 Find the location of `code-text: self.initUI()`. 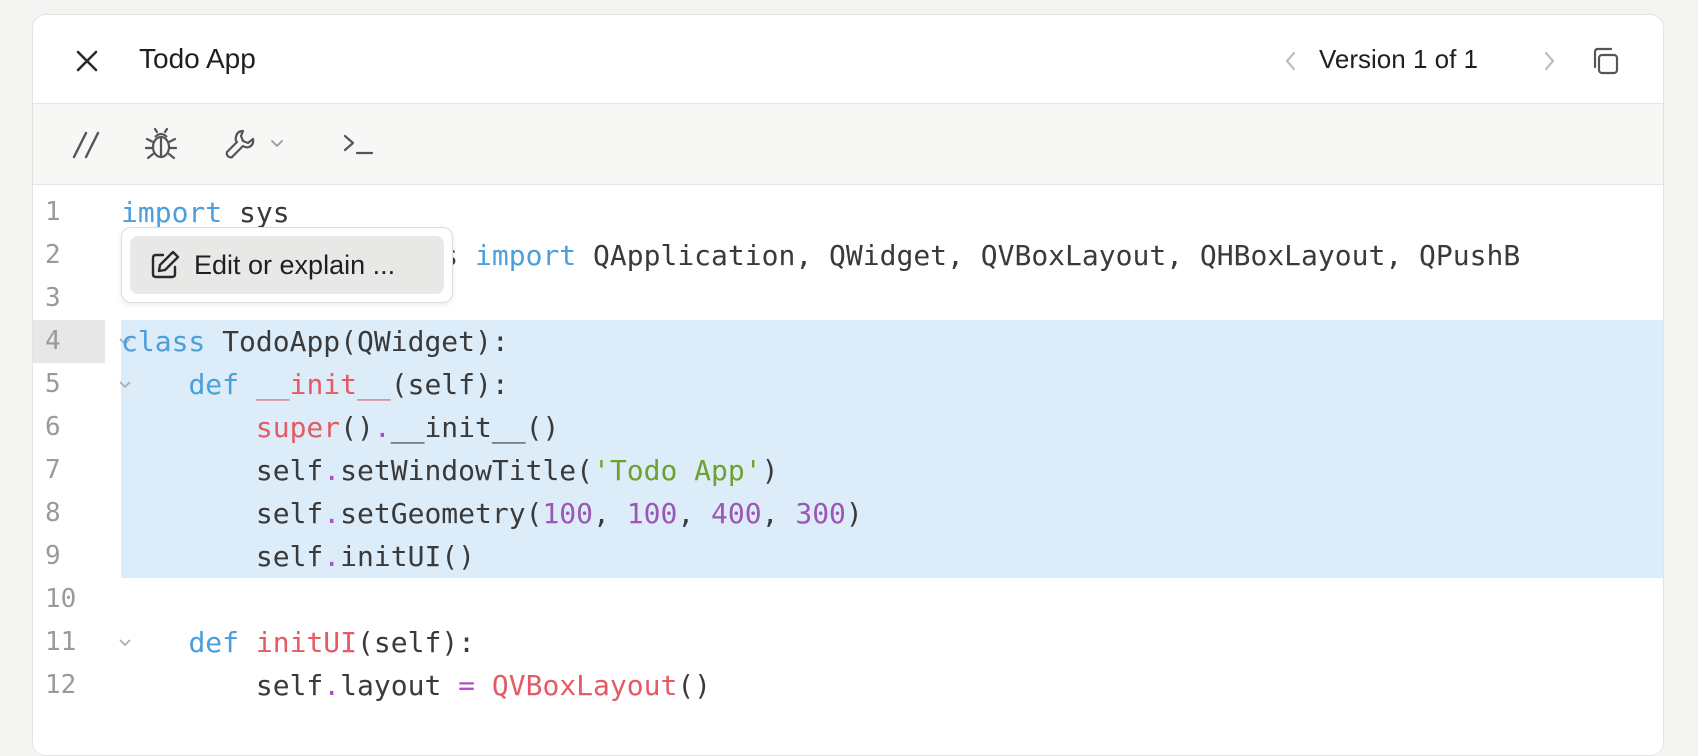

code-text: self.initUI() is located at coordinates (298, 556).